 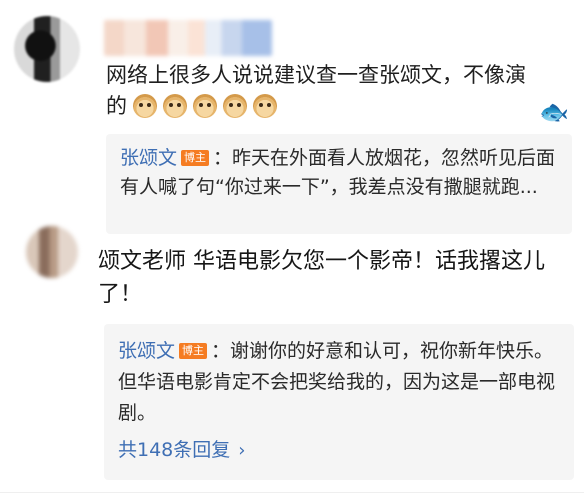 I want to click on comment-text: 颂文老师 华语电影欠您一个影帝！话我撂这儿了！, so click(x=321, y=278).